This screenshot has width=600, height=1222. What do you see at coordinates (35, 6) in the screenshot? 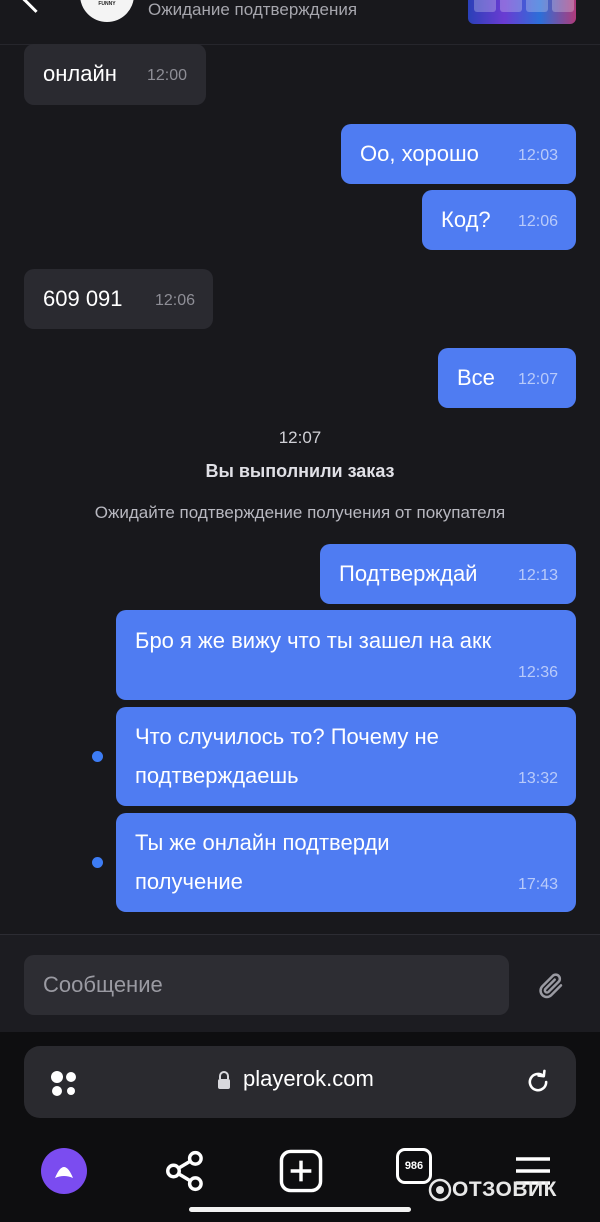
I see `back-arrow-icon` at bounding box center [35, 6].